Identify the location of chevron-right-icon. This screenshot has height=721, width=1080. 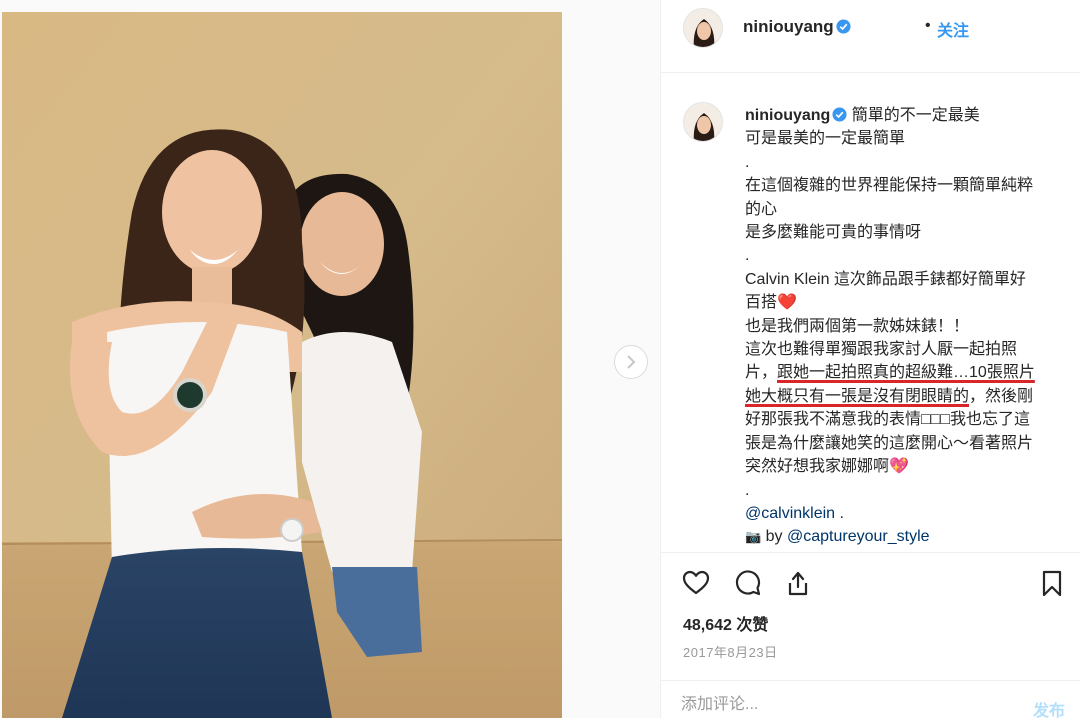
(631, 362).